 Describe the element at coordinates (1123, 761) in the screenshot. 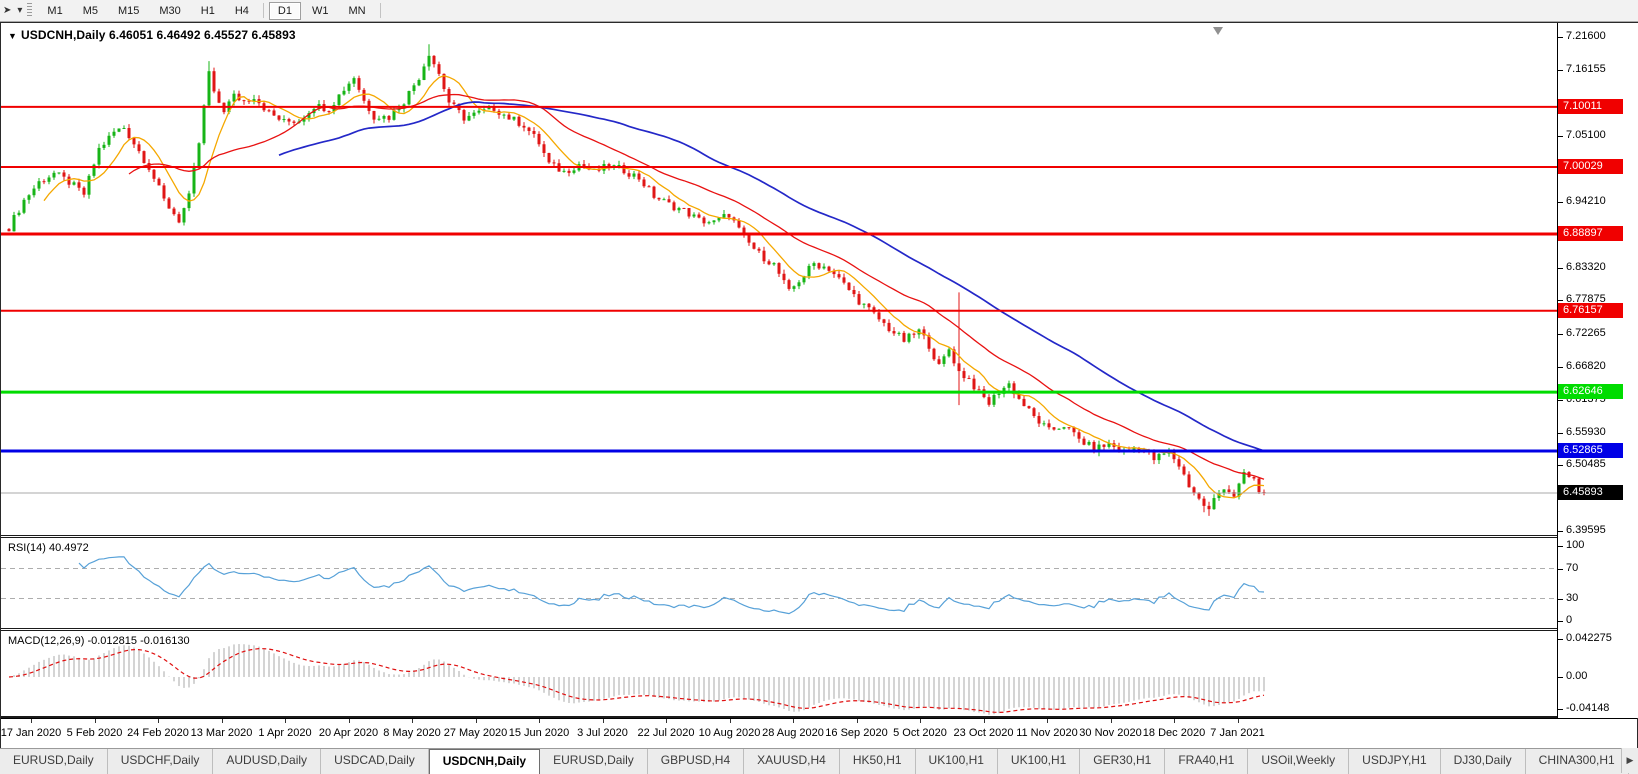

I see `chart-tab-ger30-h1: GER30,H1` at that location.